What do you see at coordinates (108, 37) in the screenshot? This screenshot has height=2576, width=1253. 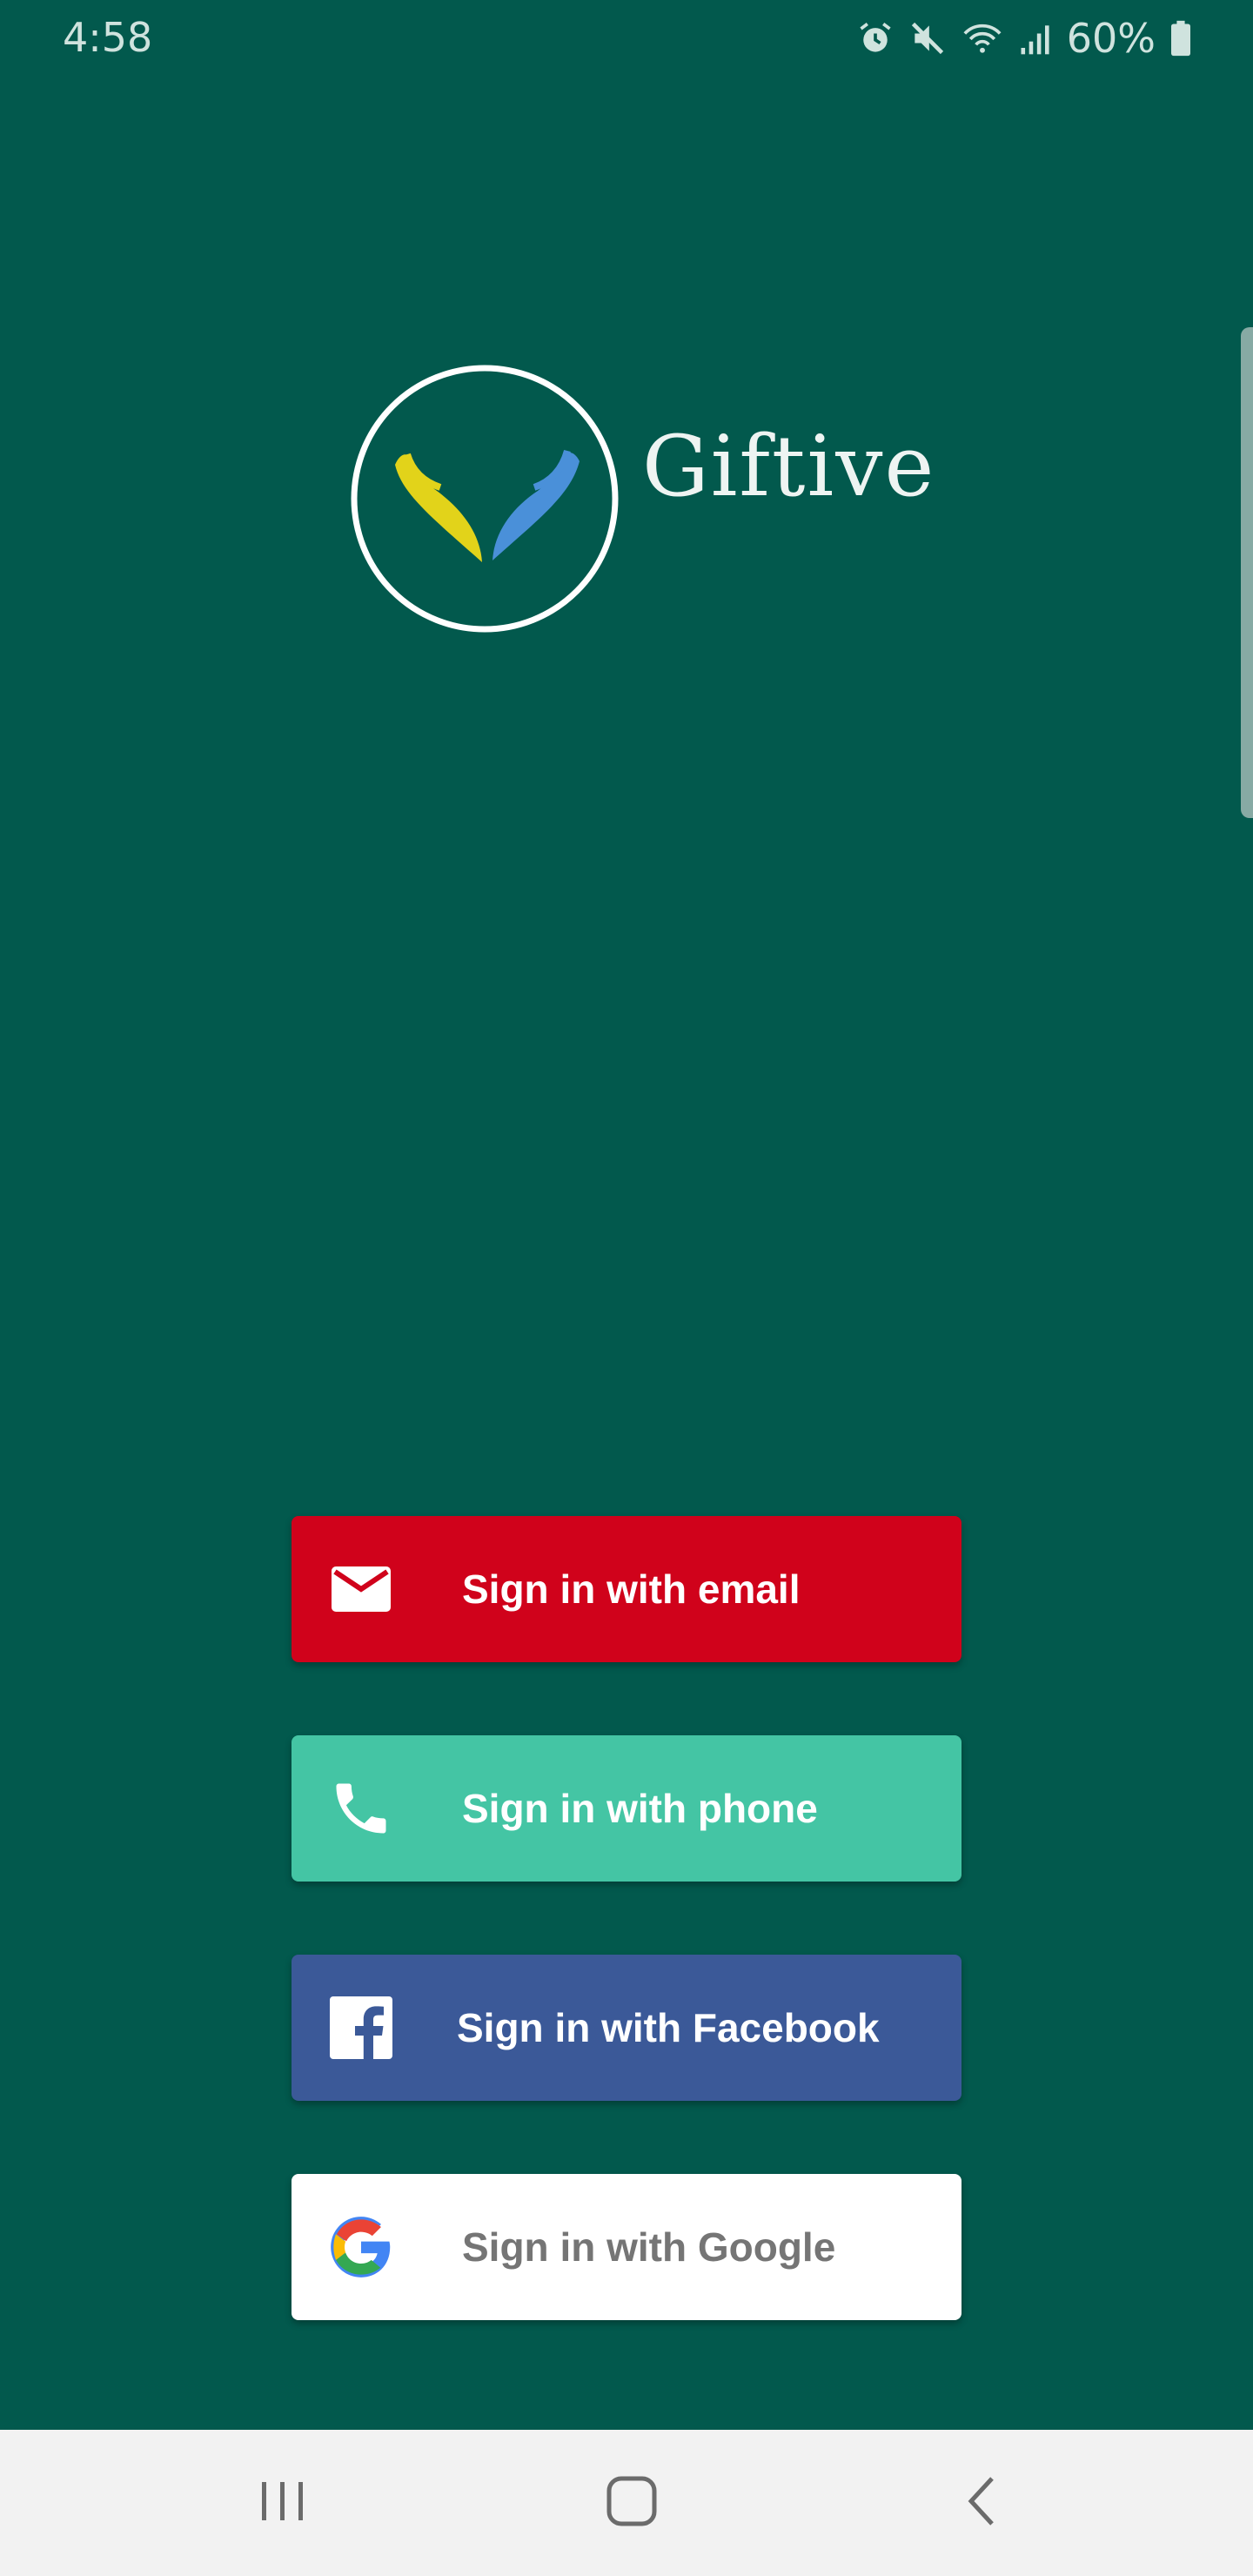 I see `status-time: 4:58` at bounding box center [108, 37].